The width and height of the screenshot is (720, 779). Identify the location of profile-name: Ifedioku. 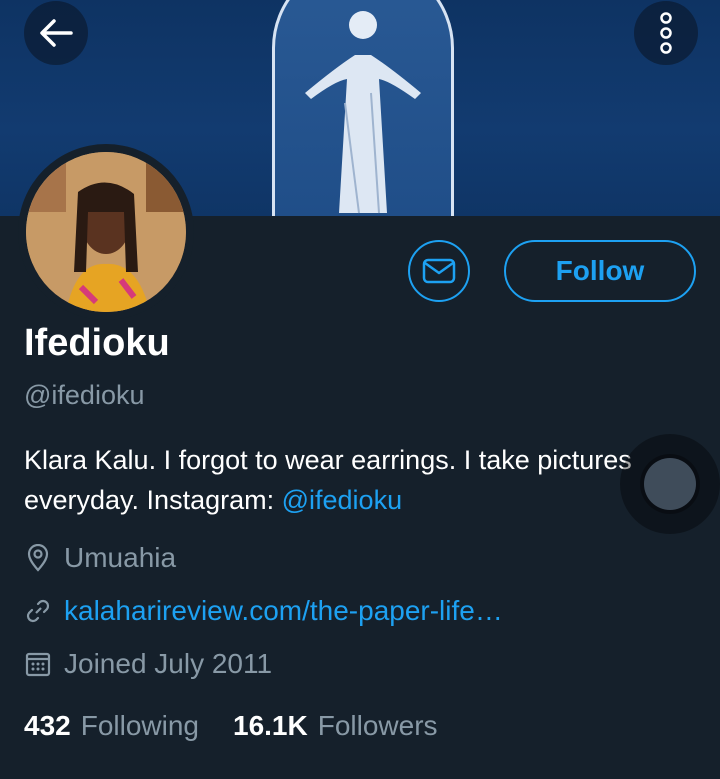
(97, 343).